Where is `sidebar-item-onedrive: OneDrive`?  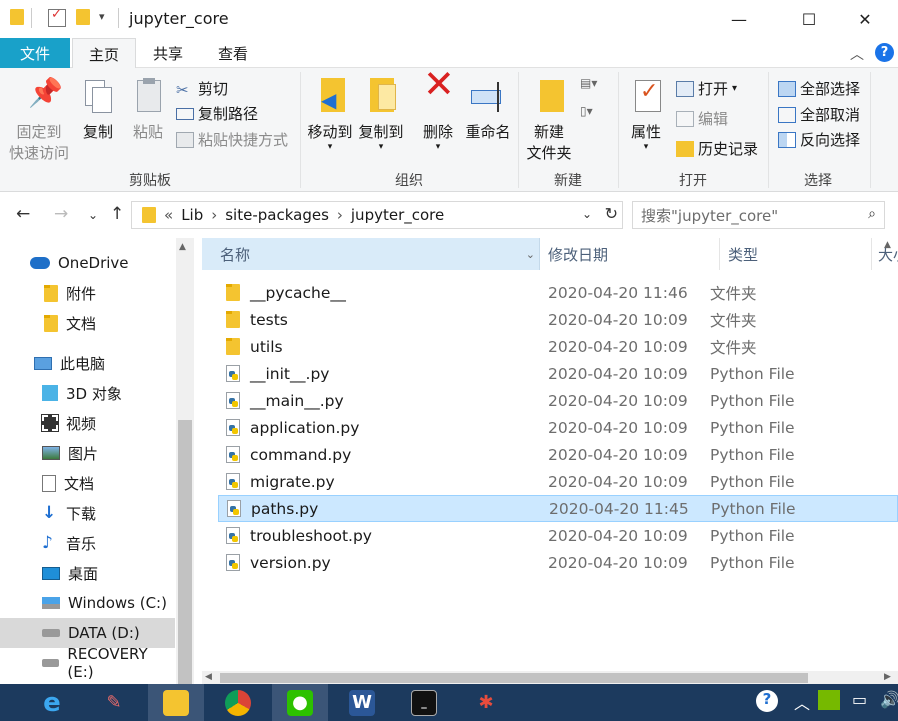
sidebar-item-onedrive: OneDrive is located at coordinates (87, 263).